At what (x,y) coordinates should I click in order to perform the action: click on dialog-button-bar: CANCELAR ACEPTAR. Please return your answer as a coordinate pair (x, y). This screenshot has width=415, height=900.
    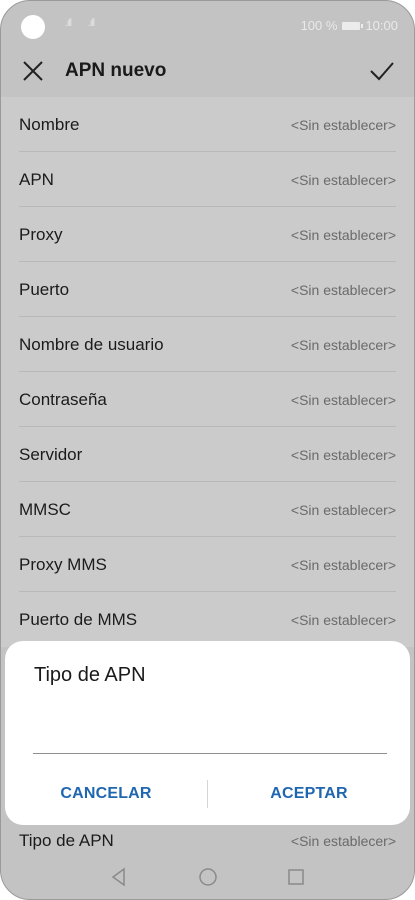
    Looking at the image, I should click on (207, 794).